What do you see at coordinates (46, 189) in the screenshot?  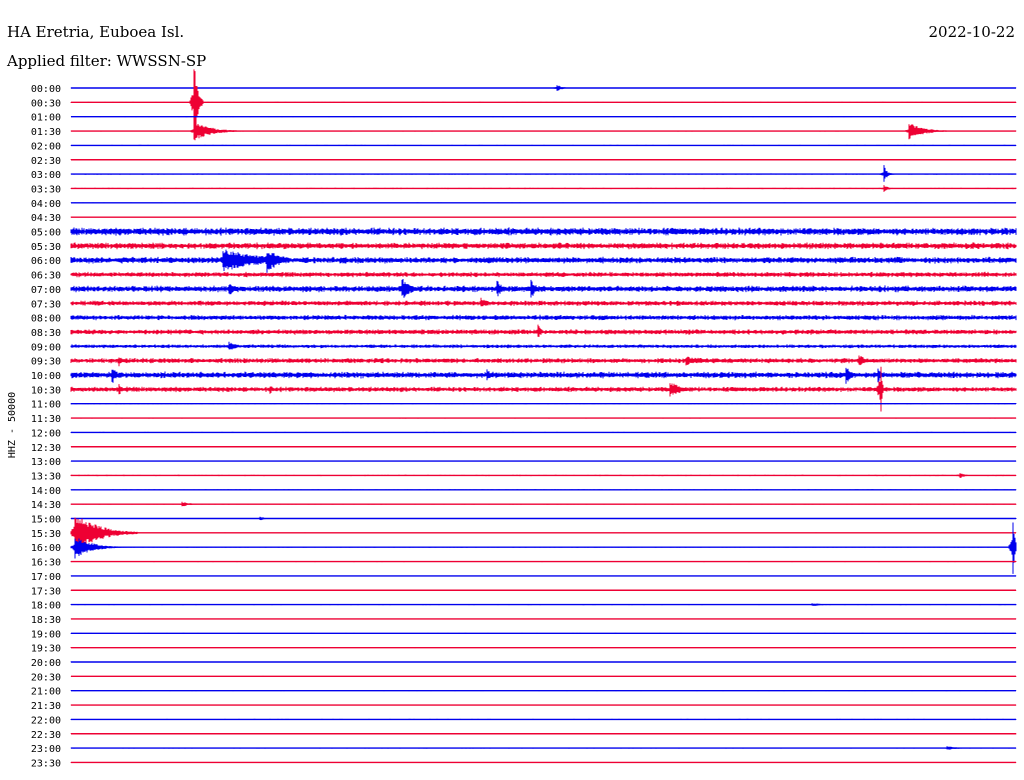 I see `time-label: 03:30` at bounding box center [46, 189].